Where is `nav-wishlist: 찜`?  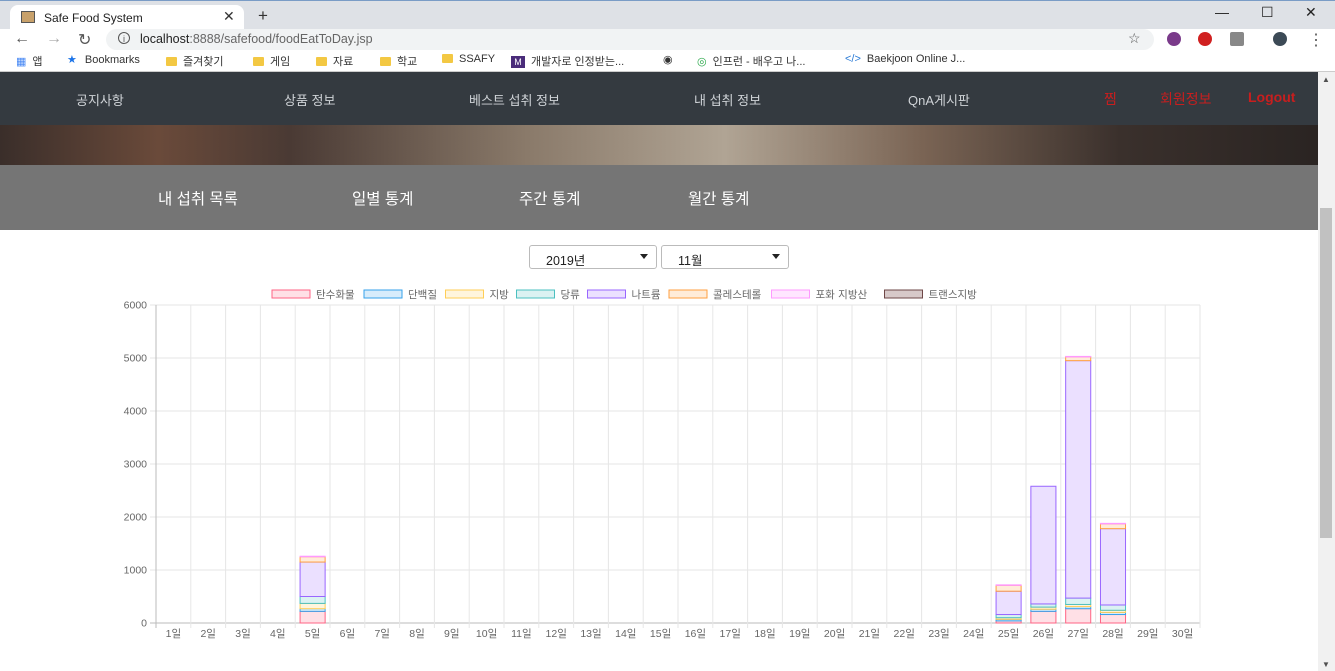
nav-wishlist: 찜 is located at coordinates (1110, 99).